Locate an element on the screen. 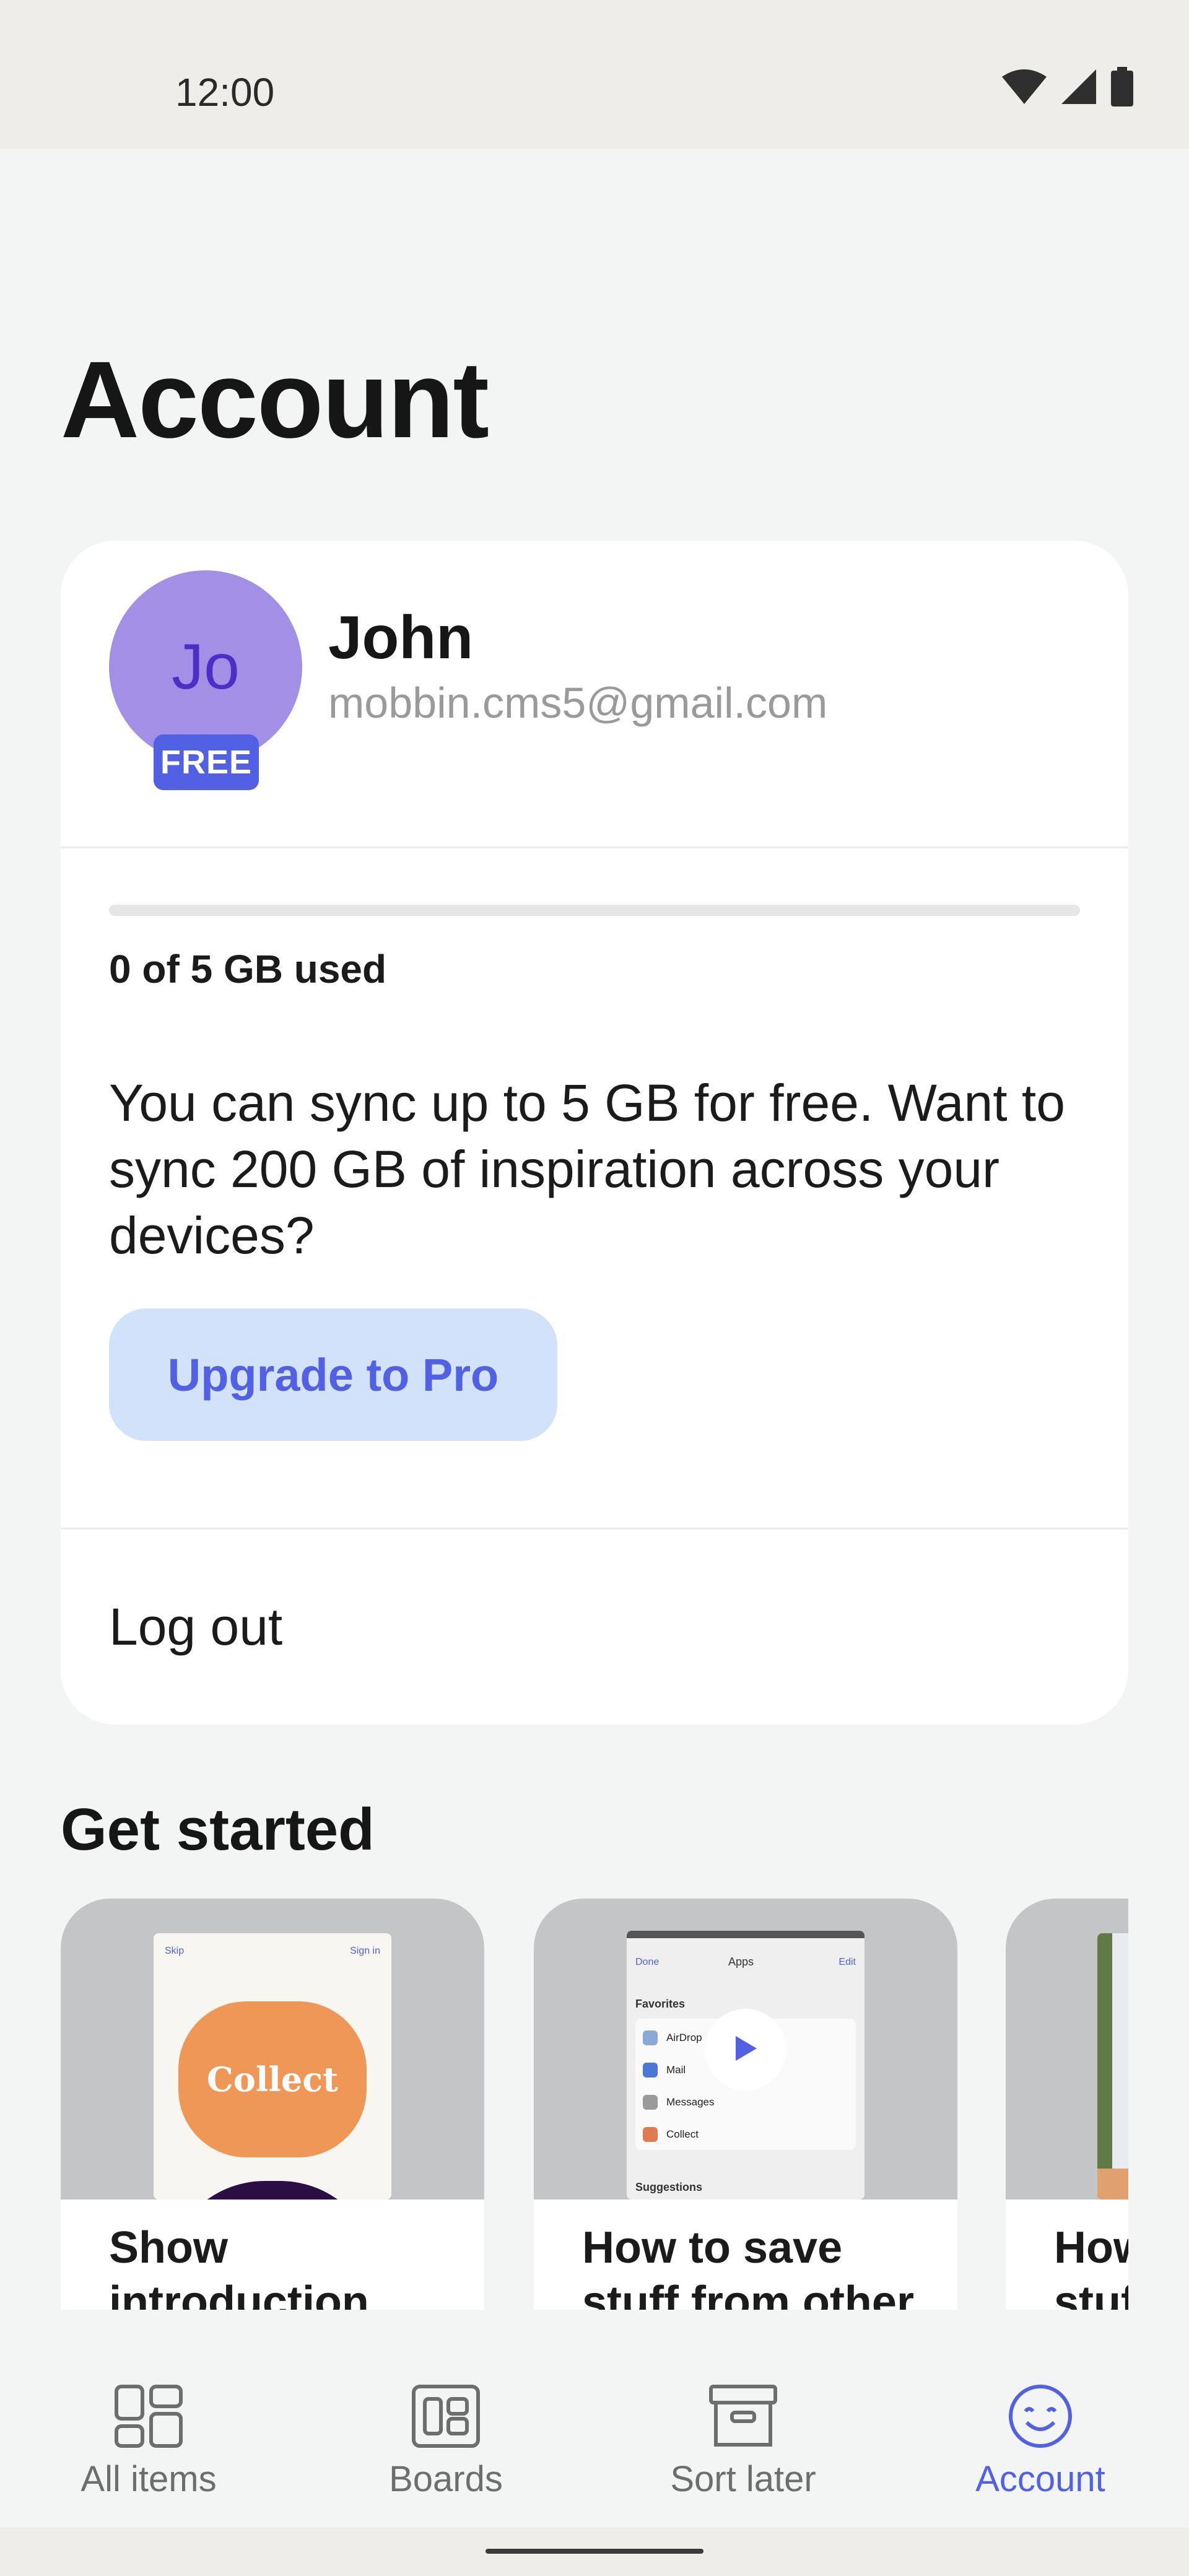 This screenshot has height=2576, width=1189. play-icon is located at coordinates (745, 2050).